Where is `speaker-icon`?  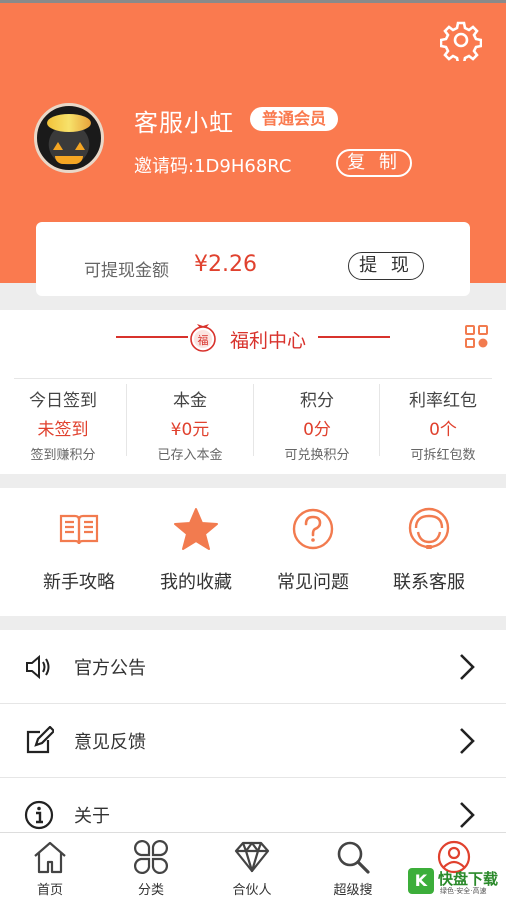
speaker-icon is located at coordinates (38, 667).